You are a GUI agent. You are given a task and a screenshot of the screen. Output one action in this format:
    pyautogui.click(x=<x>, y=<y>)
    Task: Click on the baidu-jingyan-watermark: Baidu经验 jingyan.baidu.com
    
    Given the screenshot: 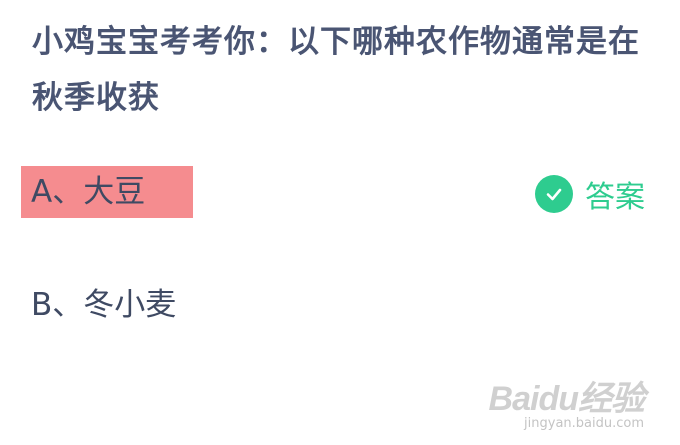 What is the action you would take?
    pyautogui.click(x=566, y=405)
    